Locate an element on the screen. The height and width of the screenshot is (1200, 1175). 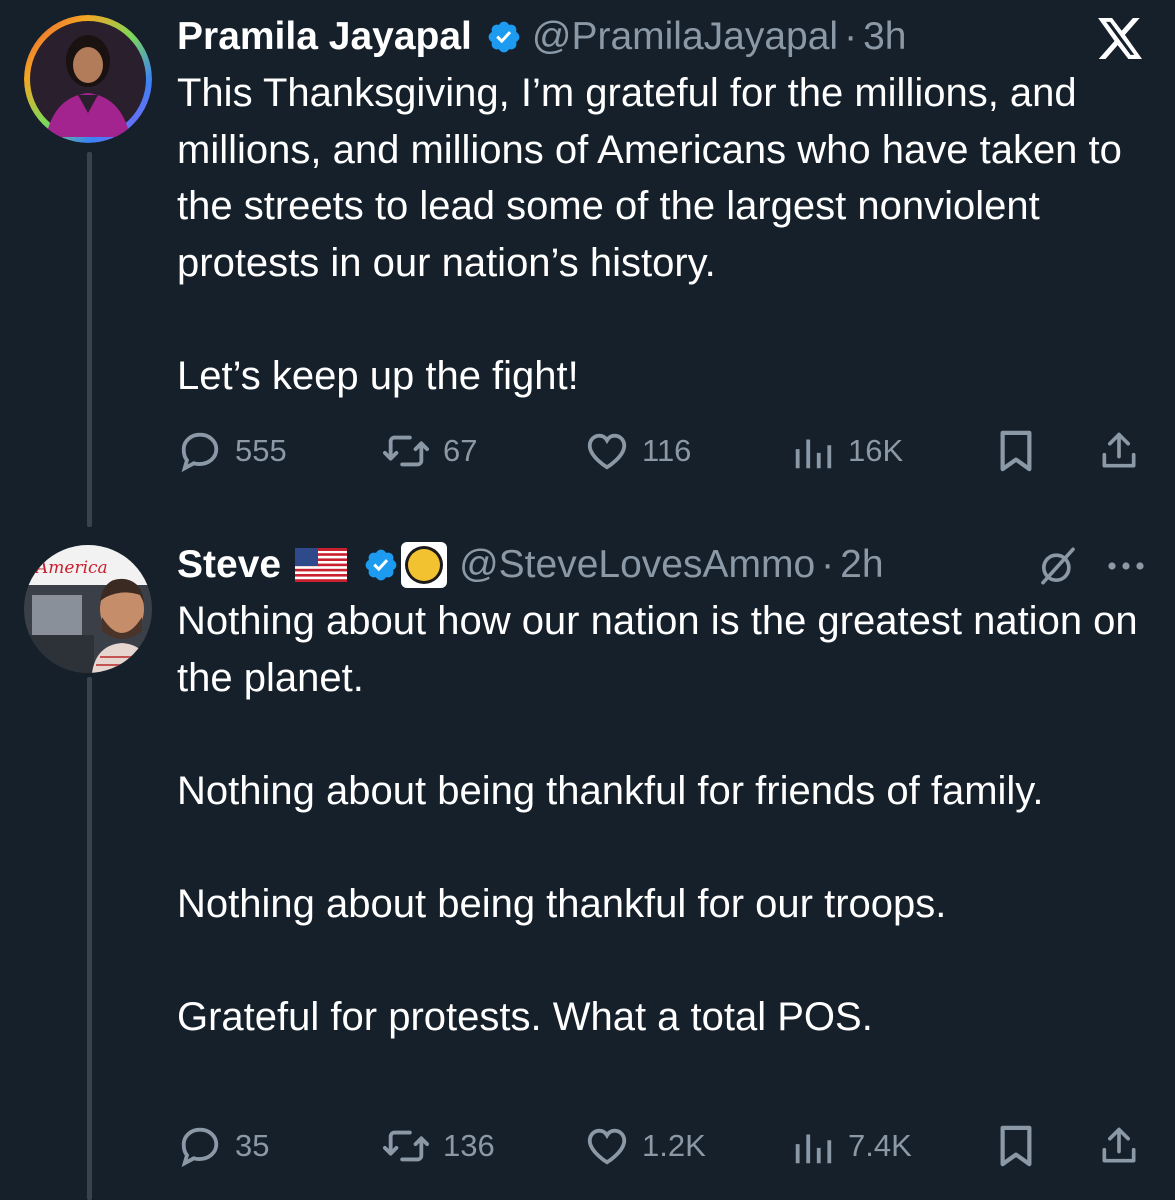
more-options-icon is located at coordinates (1126, 566).